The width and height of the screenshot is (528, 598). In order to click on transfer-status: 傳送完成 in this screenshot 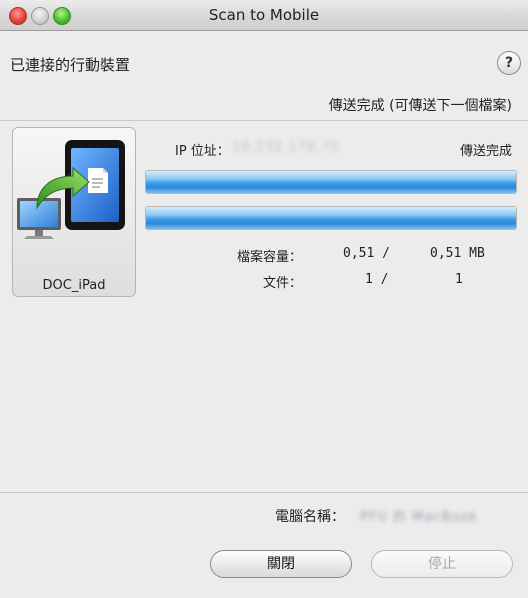, I will do `click(485, 151)`.